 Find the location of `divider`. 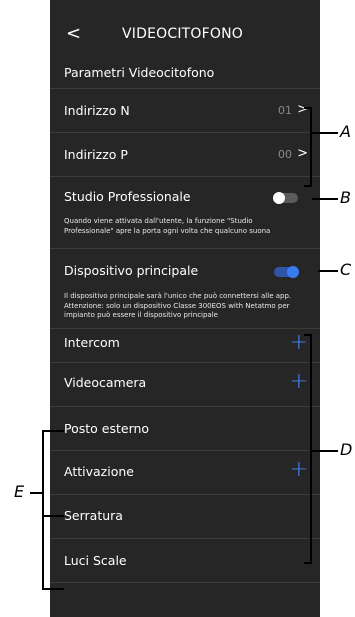

divider is located at coordinates (185, 582).